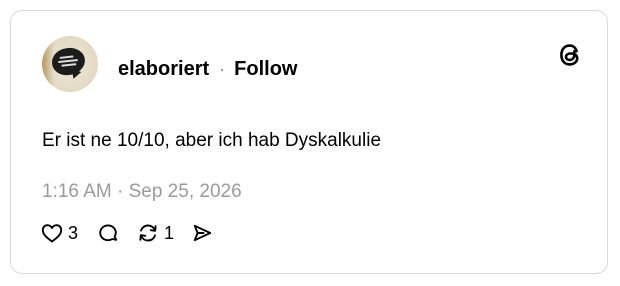 Image resolution: width=620 pixels, height=286 pixels. Describe the element at coordinates (265, 69) in the screenshot. I see `follow-button: Follow` at that location.